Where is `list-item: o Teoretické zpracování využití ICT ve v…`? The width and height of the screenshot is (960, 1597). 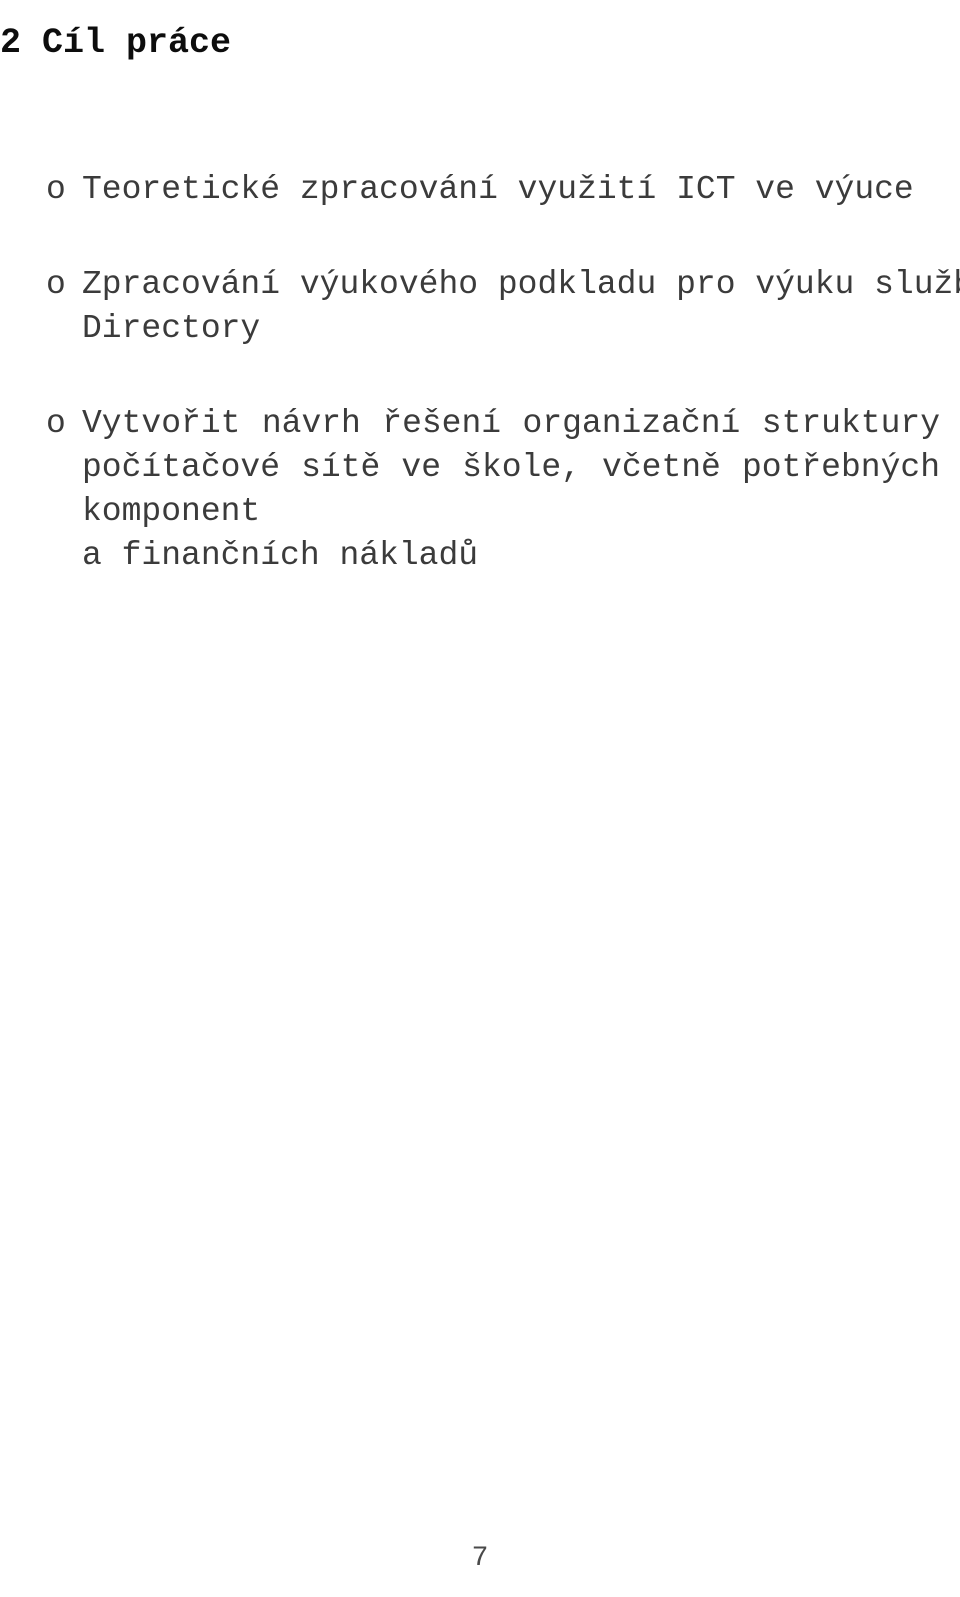
list-item: o Teoretické zpracování využití ICT ve v… is located at coordinates (480, 190).